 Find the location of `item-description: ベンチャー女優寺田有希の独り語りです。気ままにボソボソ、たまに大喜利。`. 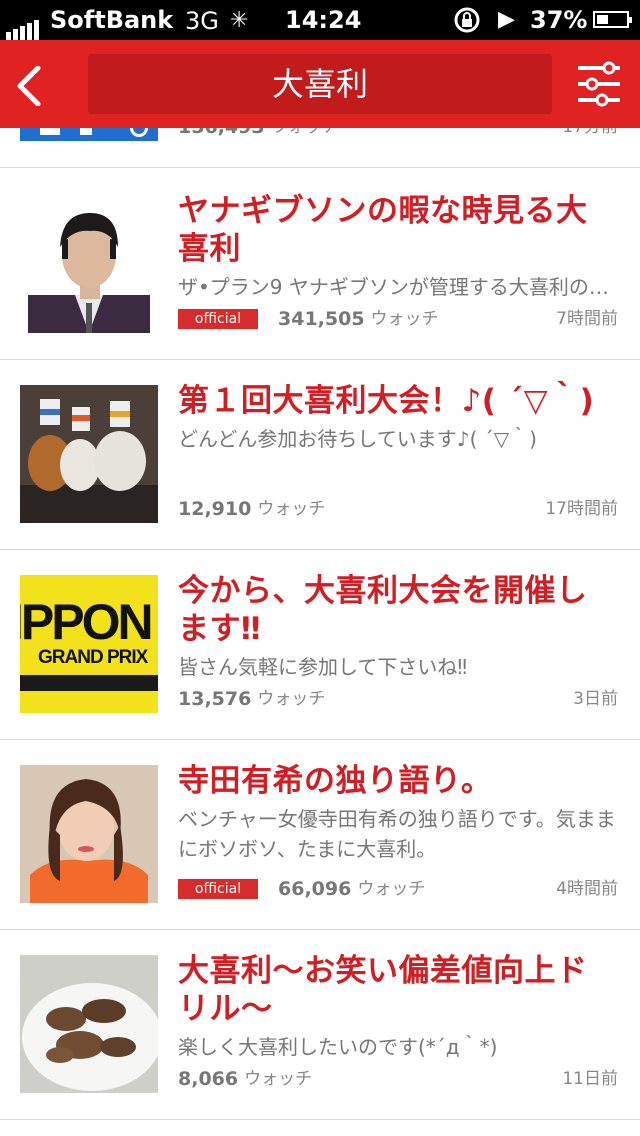

item-description: ベンチャー女優寺田有希の独り語りです。気ままにボソボソ、たまに大喜利。 is located at coordinates (397, 834).